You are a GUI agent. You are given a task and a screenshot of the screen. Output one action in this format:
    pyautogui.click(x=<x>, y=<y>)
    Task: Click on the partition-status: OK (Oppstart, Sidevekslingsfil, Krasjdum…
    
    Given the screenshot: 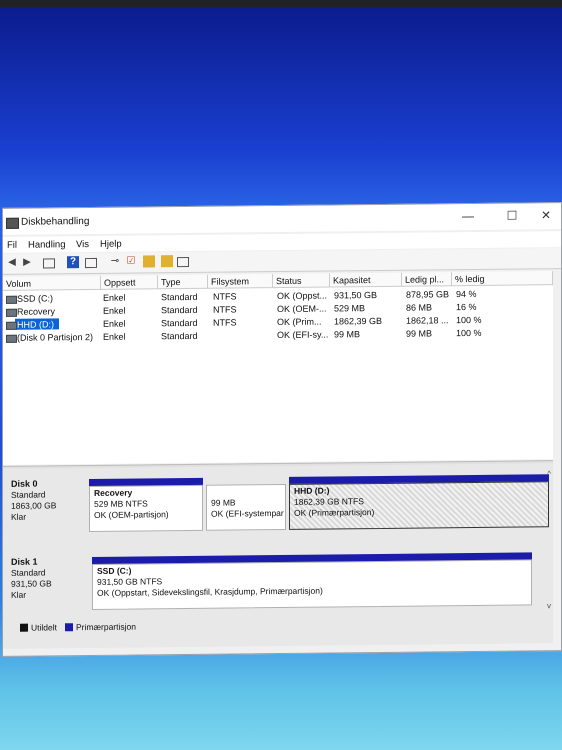 What is the action you would take?
    pyautogui.click(x=210, y=591)
    